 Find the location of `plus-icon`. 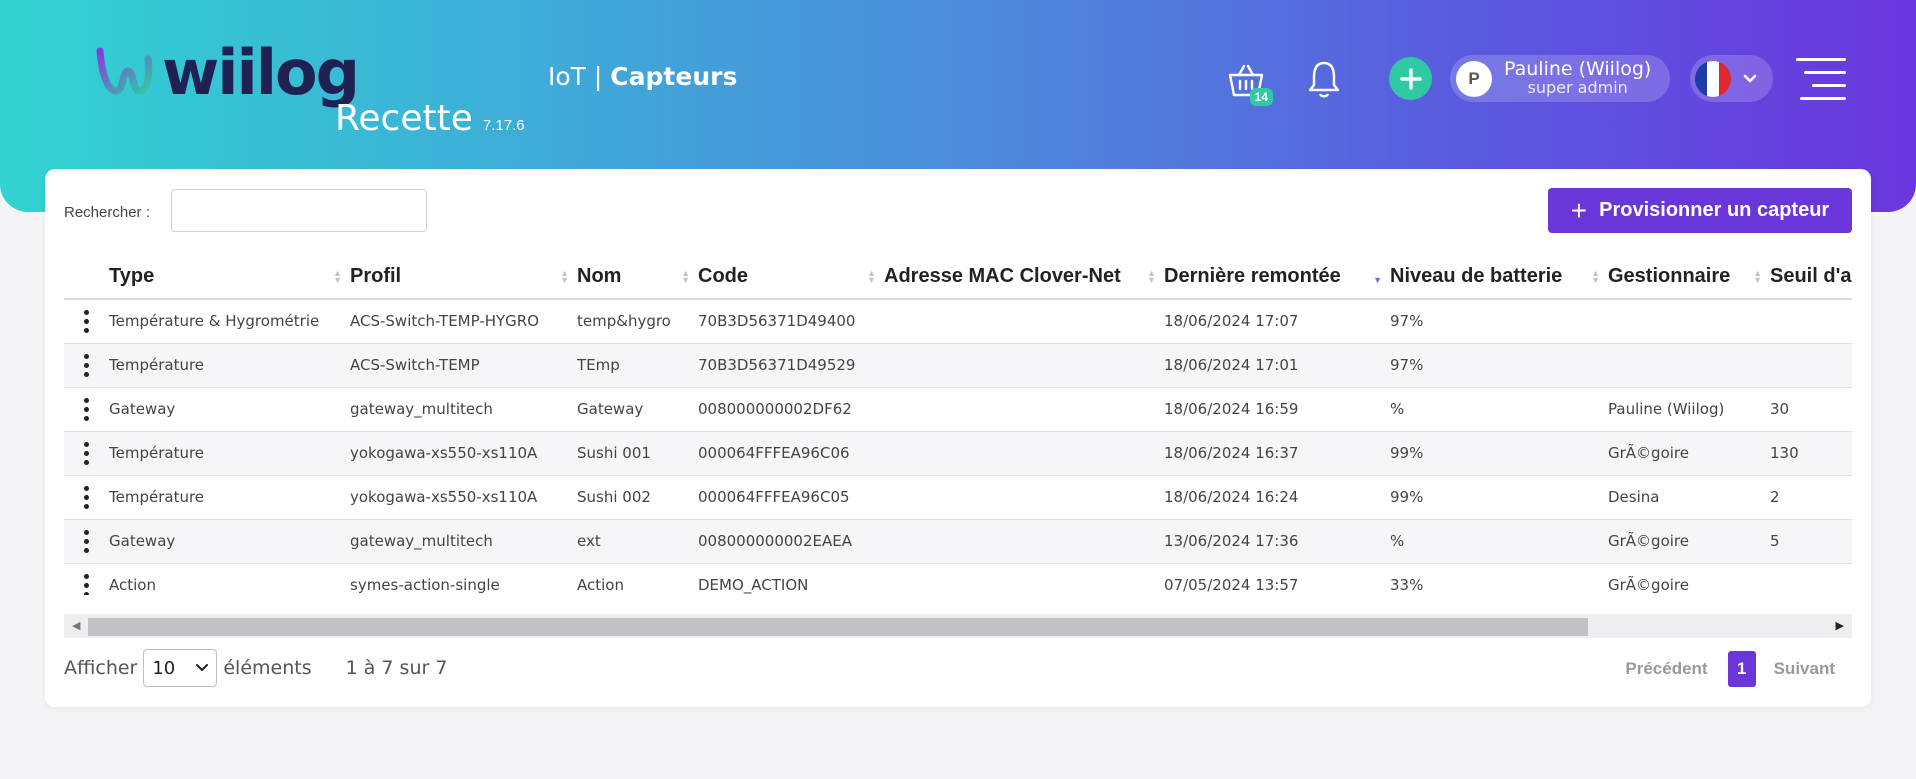

plus-icon is located at coordinates (1410, 78).